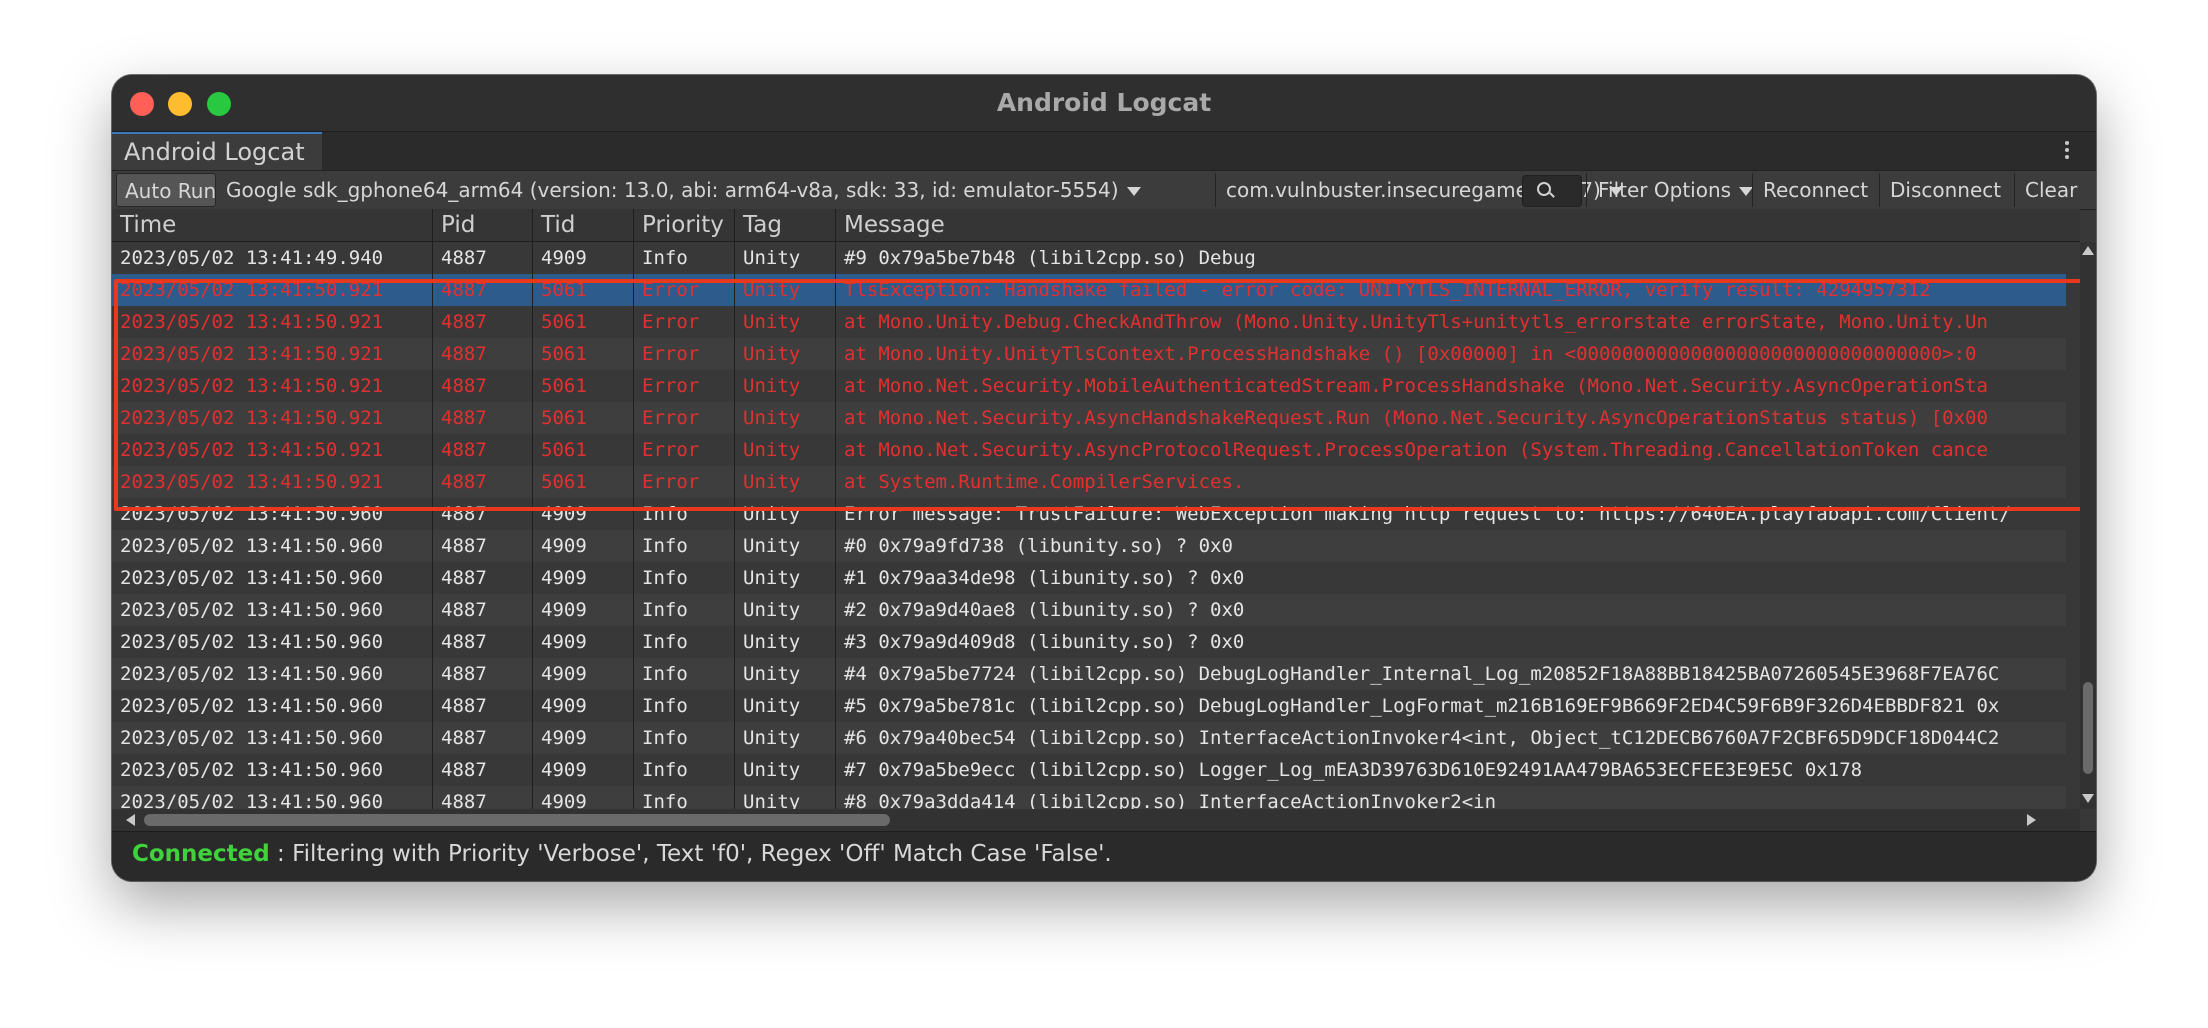 This screenshot has height=1028, width=2208. Describe the element at coordinates (2088, 728) in the screenshot. I see `vertical-scroll-thumb` at that location.